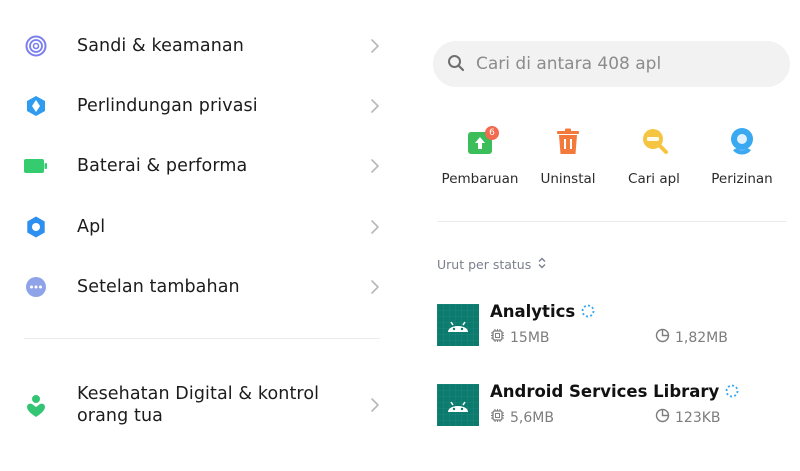 This screenshot has height=471, width=800. Describe the element at coordinates (36, 106) in the screenshot. I see `privacy-shield-icon` at that location.